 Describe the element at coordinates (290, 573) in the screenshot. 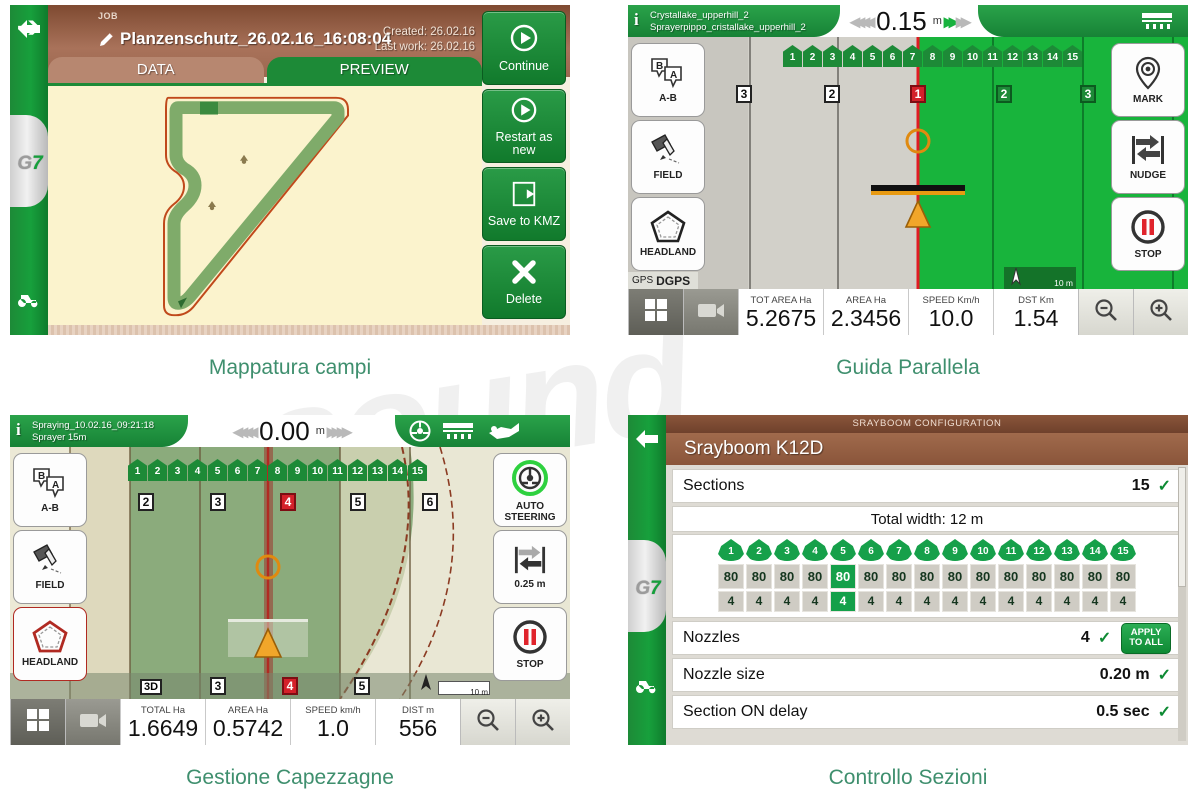

I see `headland-map` at that location.